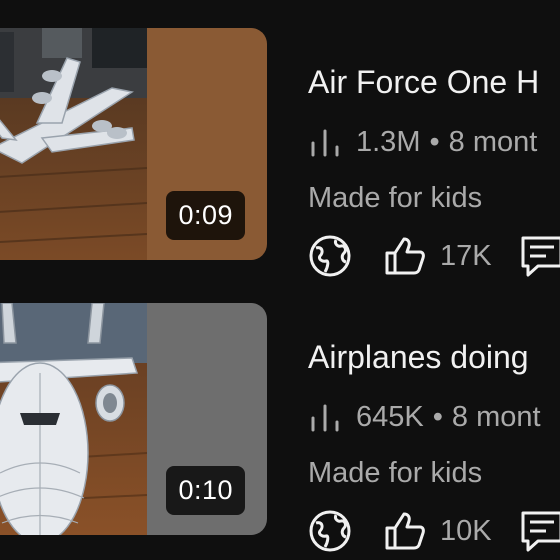 The height and width of the screenshot is (560, 560). Describe the element at coordinates (438, 256) in the screenshot. I see `like-button: 17K` at that location.